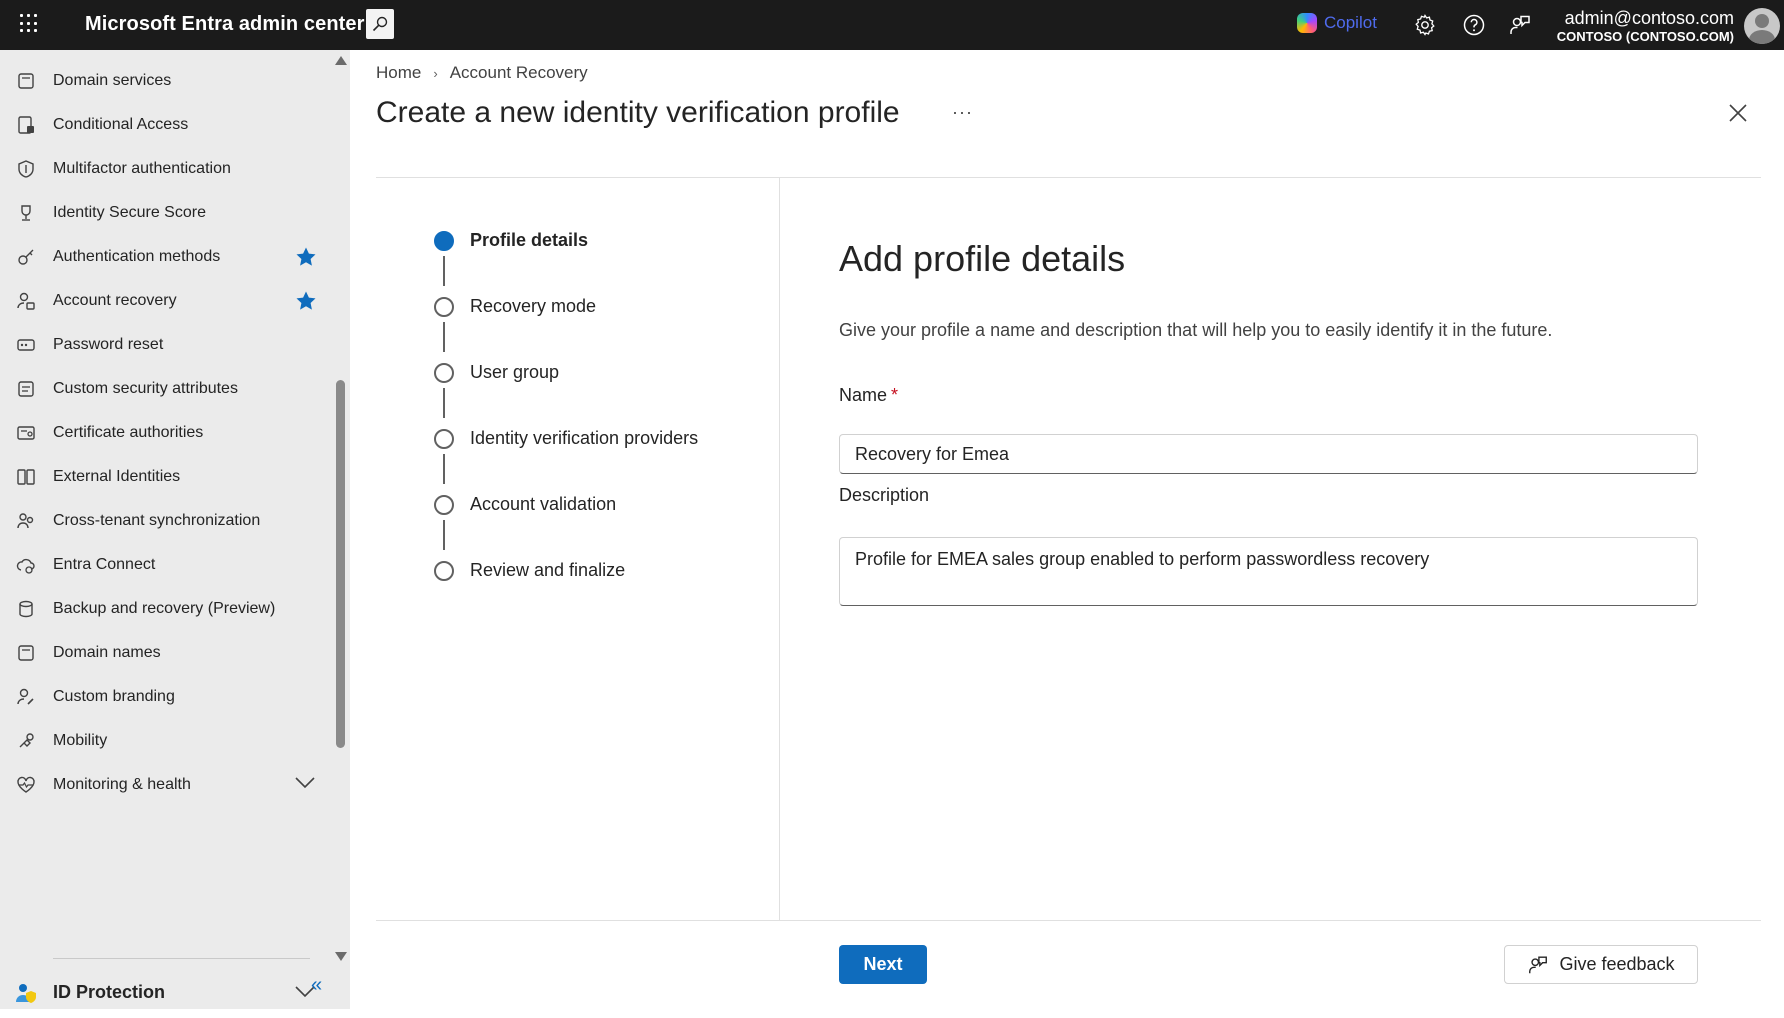 This screenshot has height=1018, width=1784. I want to click on sidebar-item-label: Authentication methods, so click(137, 256).